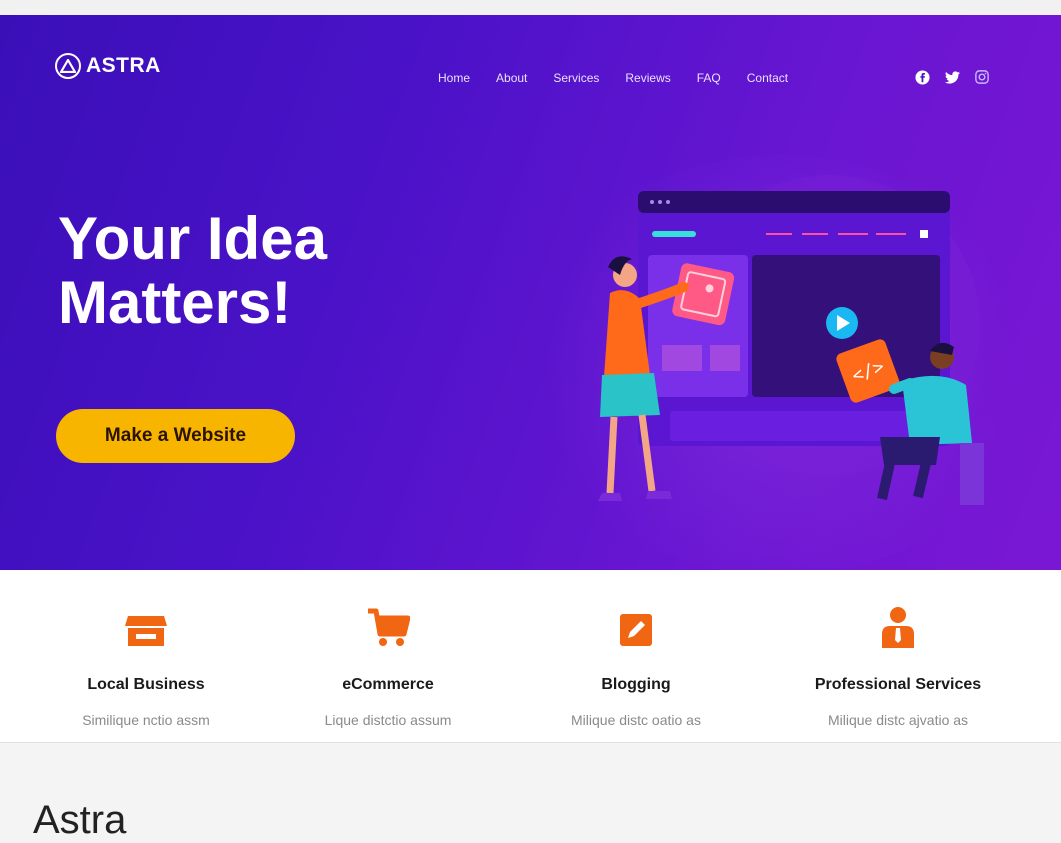 This screenshot has width=1061, height=843. What do you see at coordinates (123, 65) in the screenshot?
I see `logo-text: ASTRA` at bounding box center [123, 65].